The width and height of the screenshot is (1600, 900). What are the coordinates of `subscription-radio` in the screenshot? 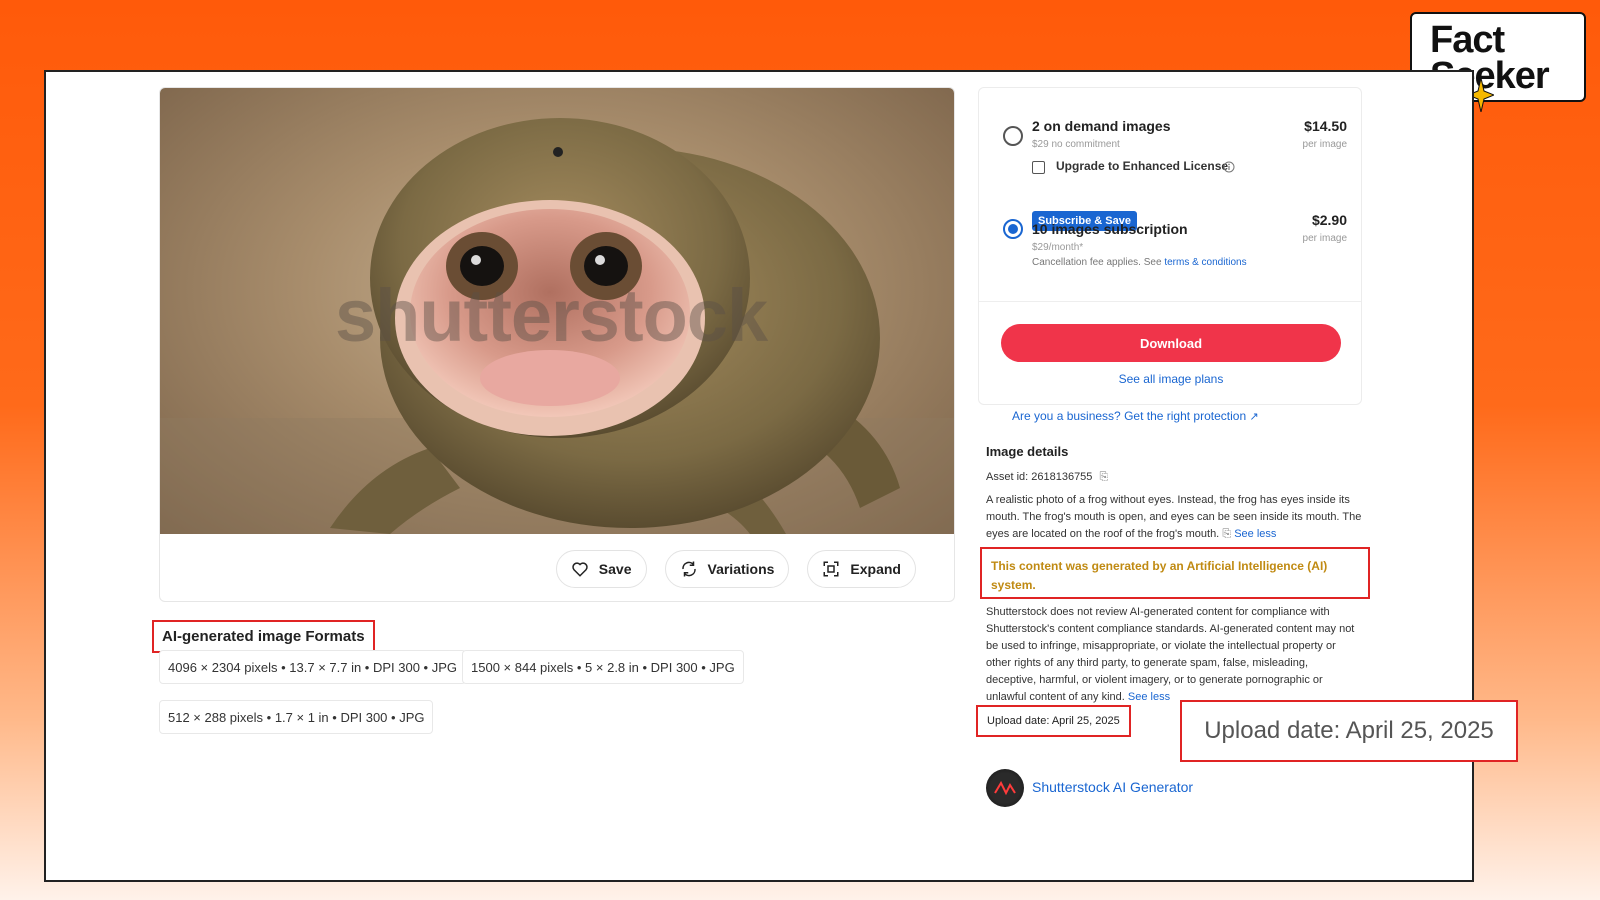 It's located at (1013, 229).